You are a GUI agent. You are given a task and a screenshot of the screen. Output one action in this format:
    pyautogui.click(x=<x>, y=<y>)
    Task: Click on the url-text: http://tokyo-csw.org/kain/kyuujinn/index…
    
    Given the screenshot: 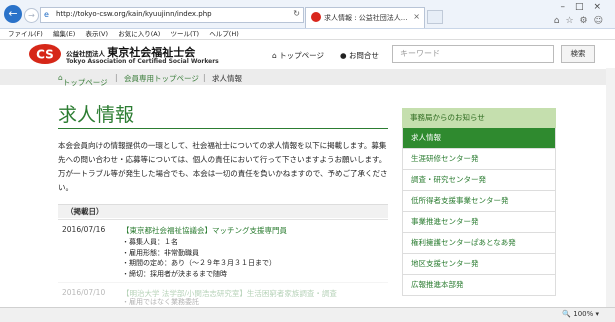 What is the action you would take?
    pyautogui.click(x=134, y=14)
    